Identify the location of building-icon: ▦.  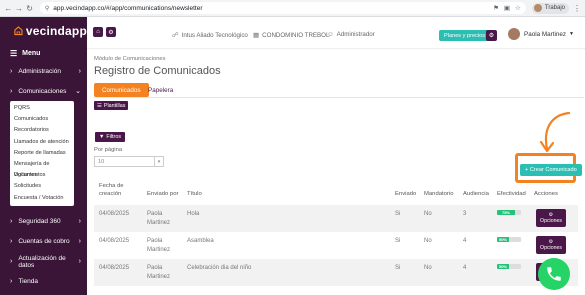
(256, 35).